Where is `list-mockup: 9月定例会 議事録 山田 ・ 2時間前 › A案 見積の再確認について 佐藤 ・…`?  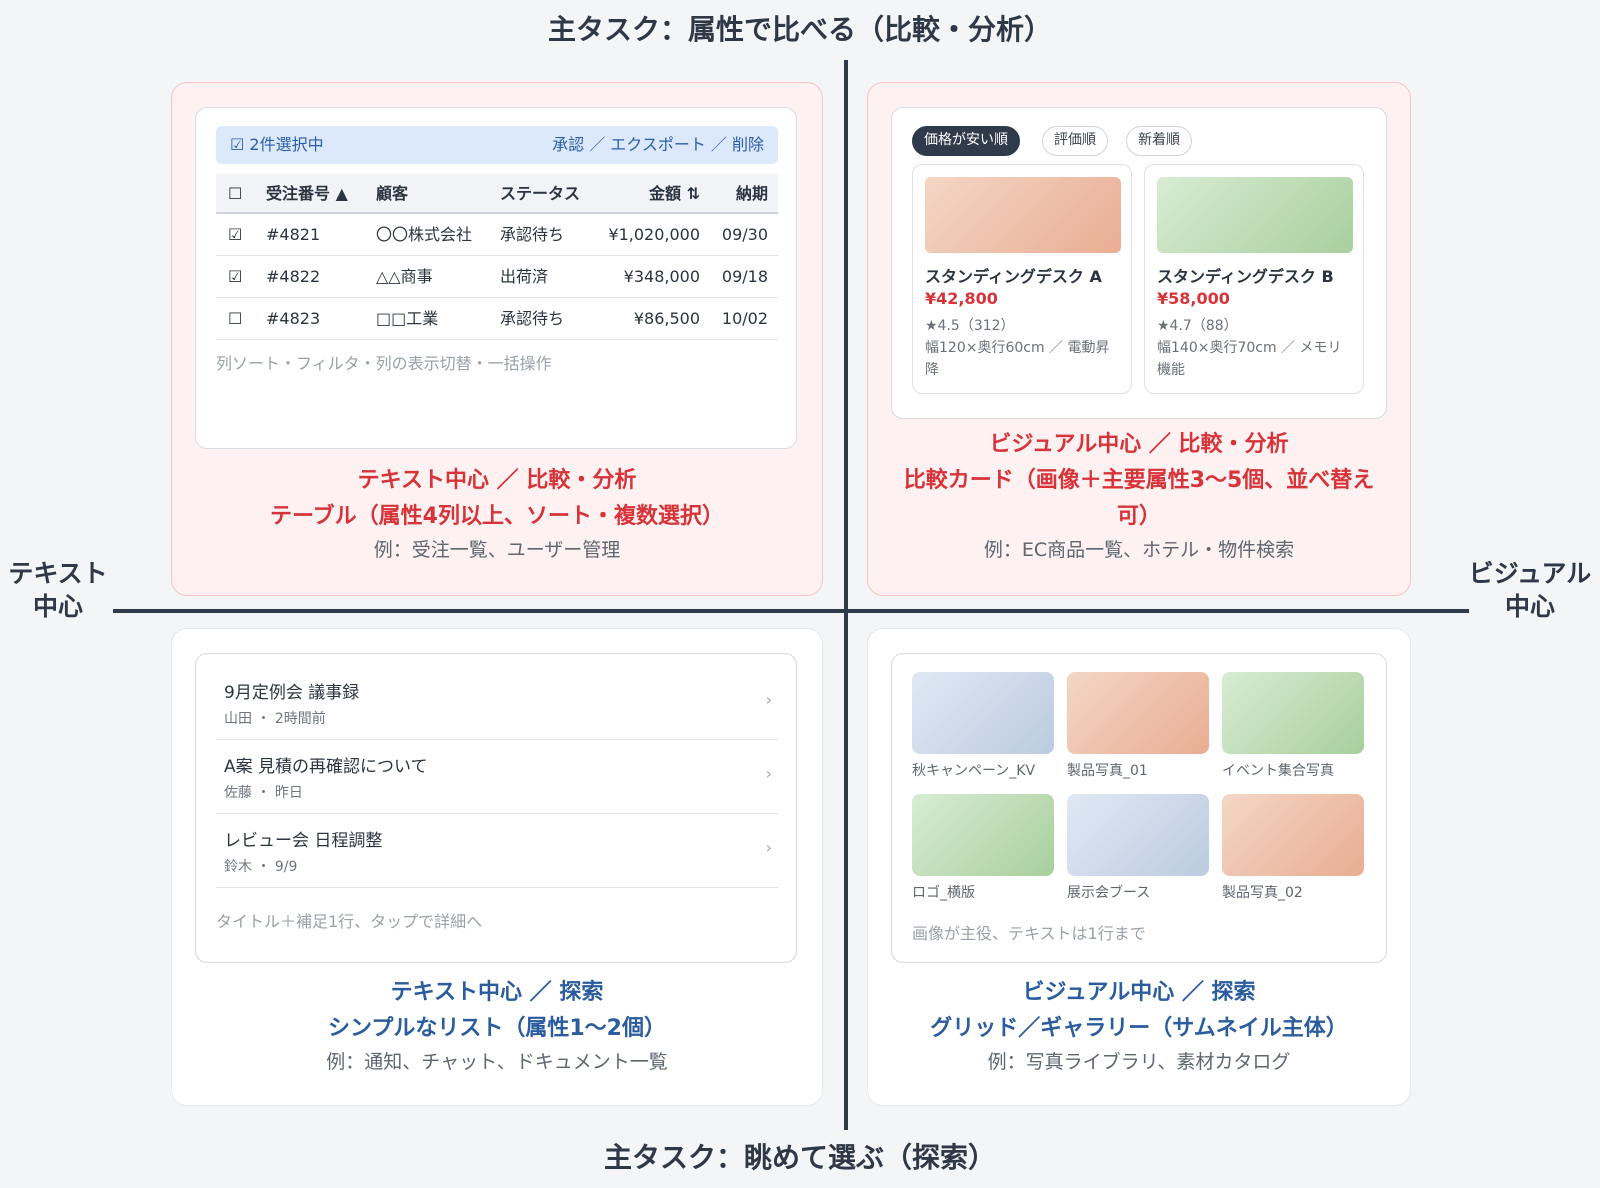
list-mockup: 9月定例会 議事録 山田 ・ 2時間前 › A案 見積の再確認について 佐藤 ・… is located at coordinates (496, 808).